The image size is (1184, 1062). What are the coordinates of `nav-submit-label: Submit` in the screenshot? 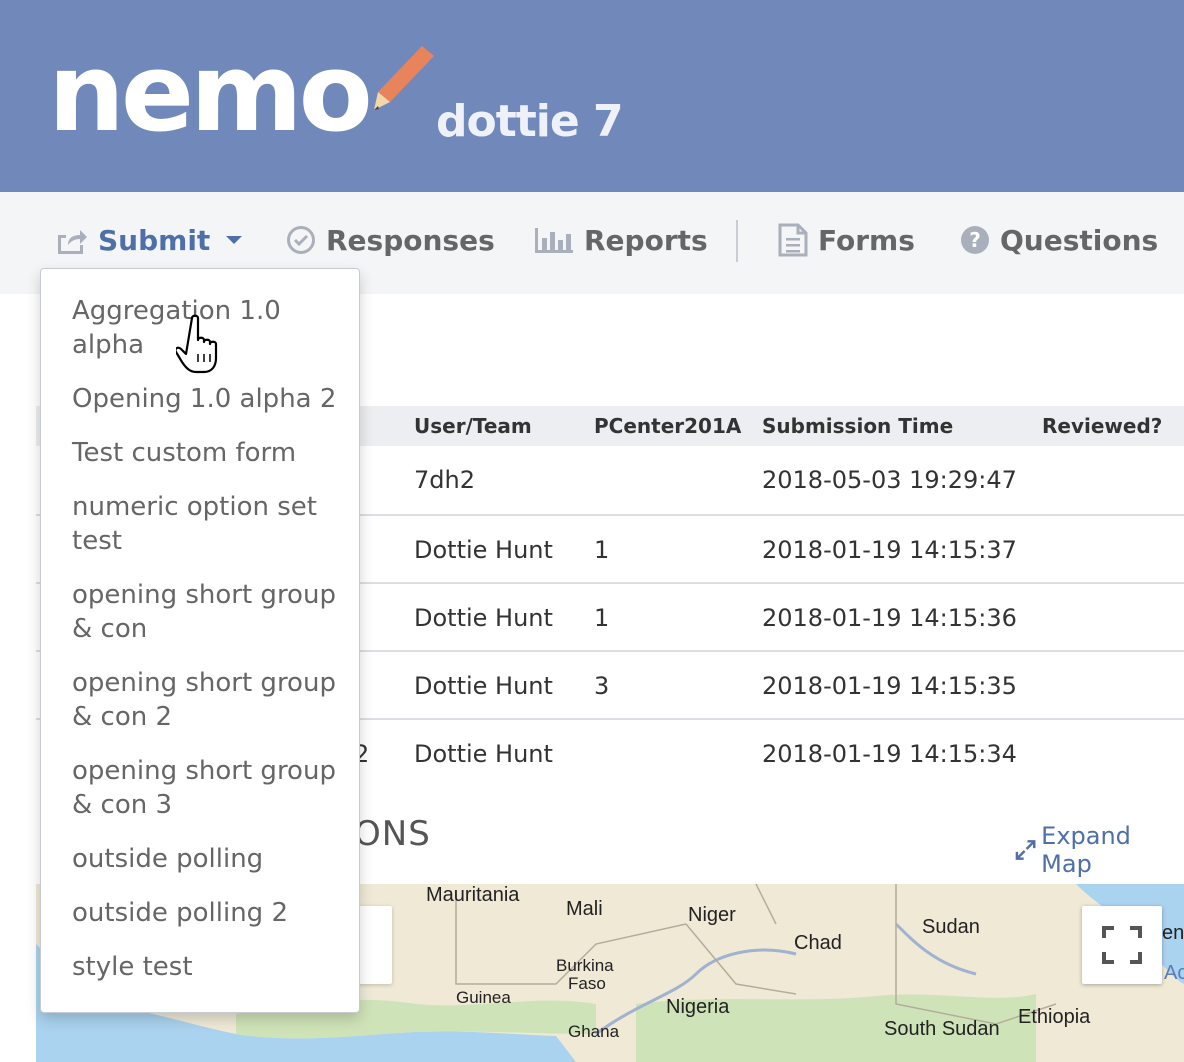 It's located at (154, 240).